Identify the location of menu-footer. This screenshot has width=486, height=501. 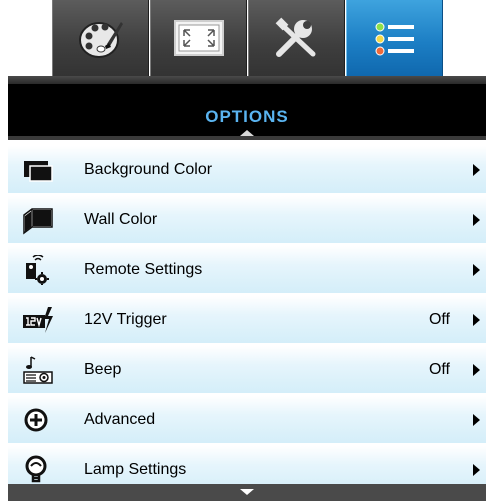
(247, 492).